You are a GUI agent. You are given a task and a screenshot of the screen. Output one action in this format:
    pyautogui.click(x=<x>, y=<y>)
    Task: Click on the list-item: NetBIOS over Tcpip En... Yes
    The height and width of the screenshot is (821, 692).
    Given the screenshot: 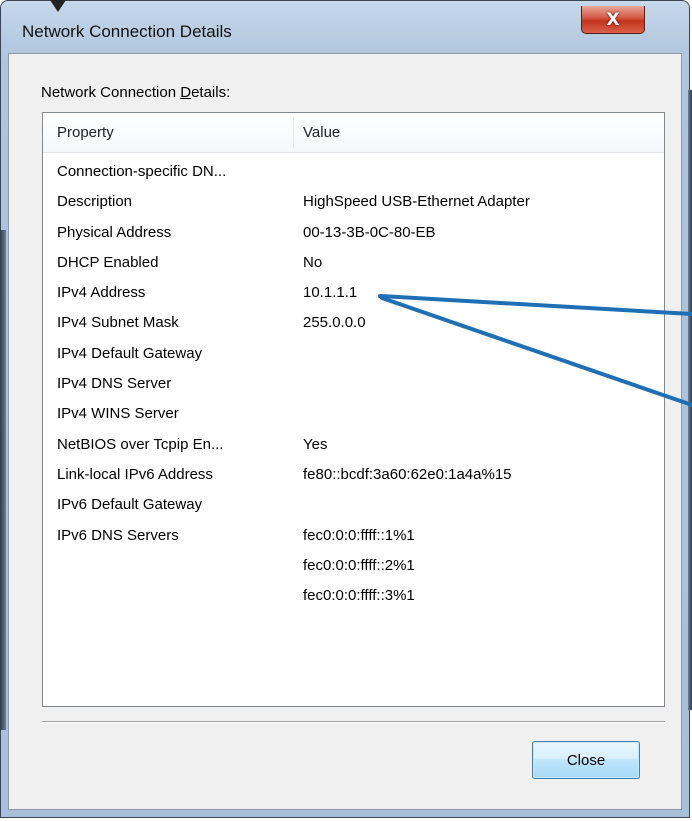 What is the action you would take?
    pyautogui.click(x=353, y=447)
    